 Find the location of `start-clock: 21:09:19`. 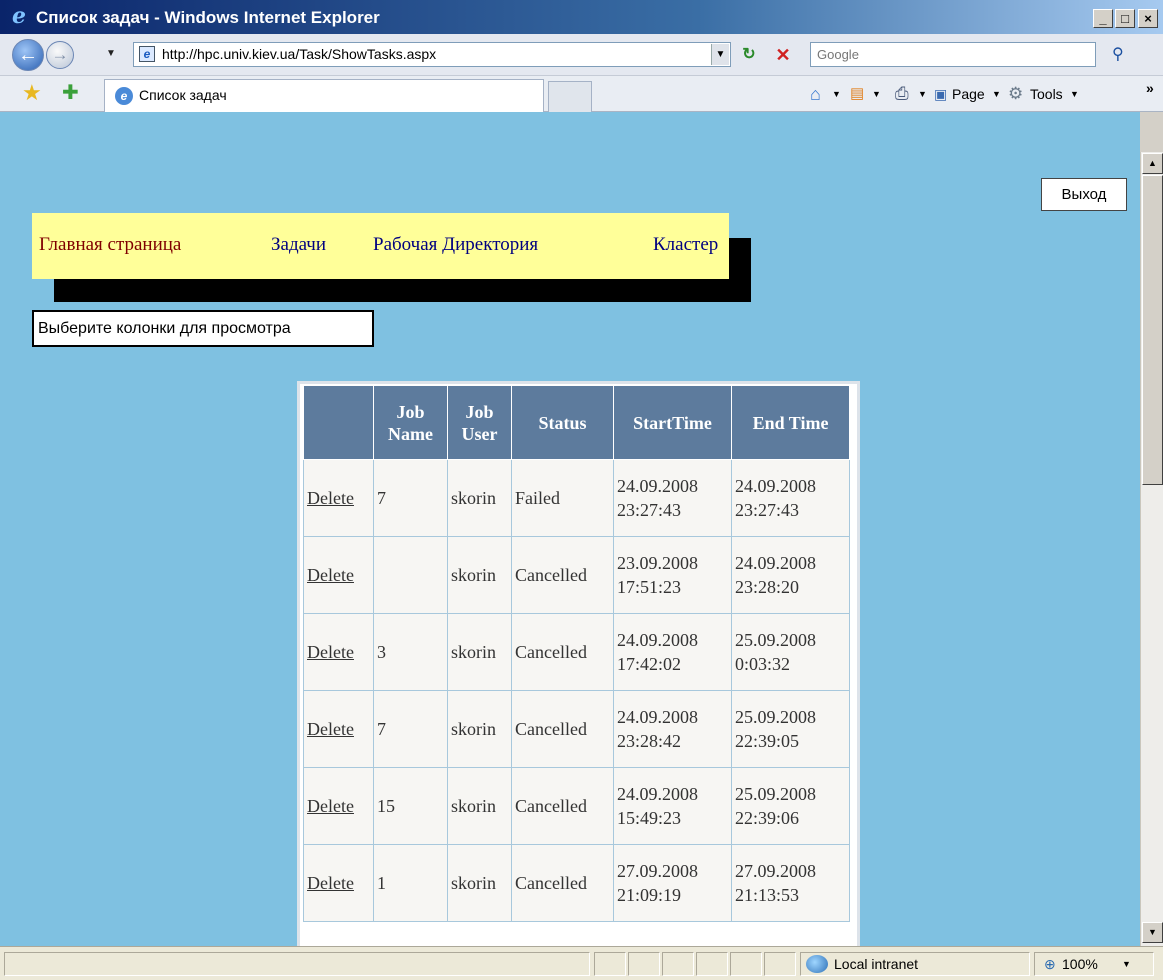

start-clock: 21:09:19 is located at coordinates (649, 895).